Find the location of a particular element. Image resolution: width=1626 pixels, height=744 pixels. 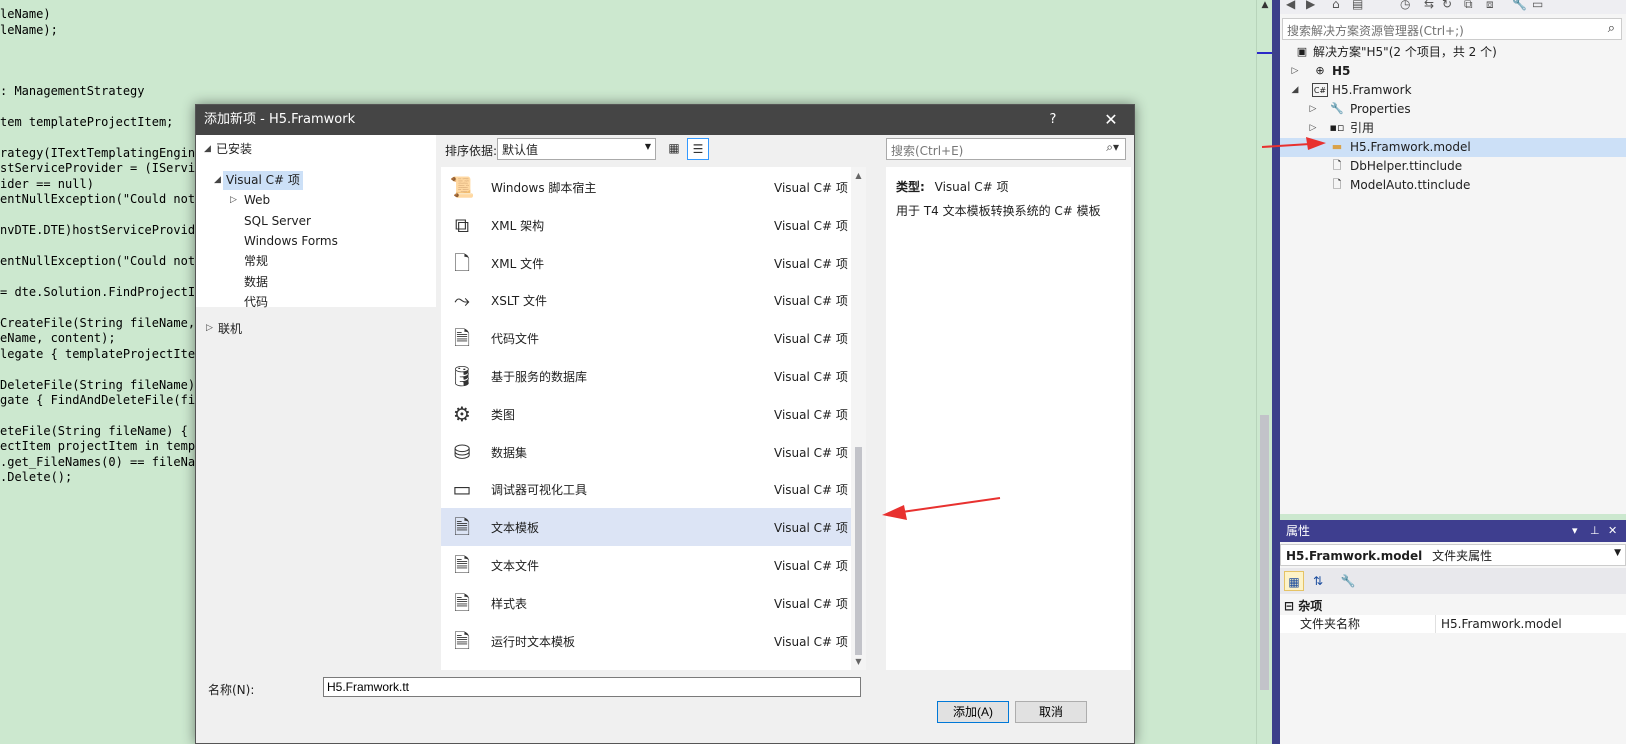

template-item: 🗎 文本文件 Visual C# 项 is located at coordinates (646, 565).